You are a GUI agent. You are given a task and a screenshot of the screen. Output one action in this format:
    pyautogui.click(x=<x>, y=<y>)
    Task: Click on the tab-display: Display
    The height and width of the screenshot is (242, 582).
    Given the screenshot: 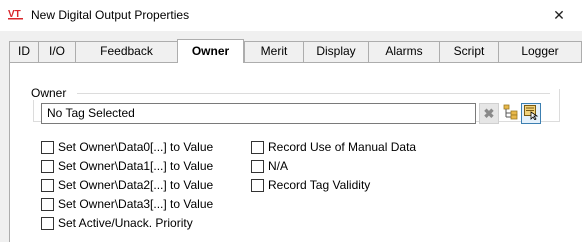 What is the action you would take?
    pyautogui.click(x=336, y=51)
    